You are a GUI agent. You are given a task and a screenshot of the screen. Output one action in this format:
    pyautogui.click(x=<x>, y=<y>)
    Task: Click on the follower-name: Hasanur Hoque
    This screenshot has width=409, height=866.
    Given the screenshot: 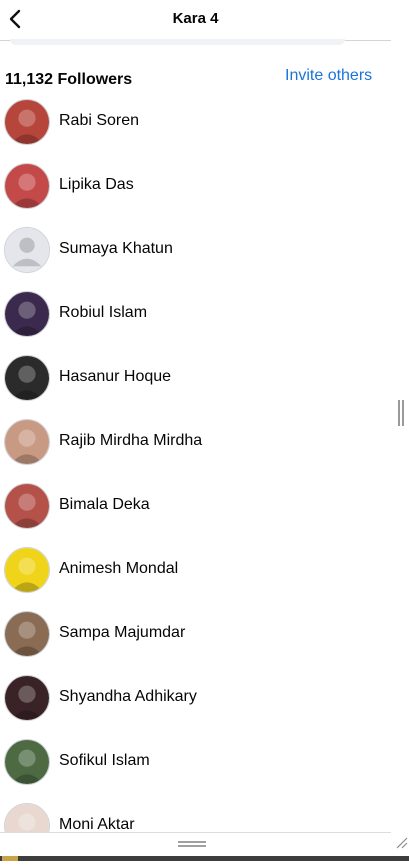 What is the action you would take?
    pyautogui.click(x=115, y=377)
    